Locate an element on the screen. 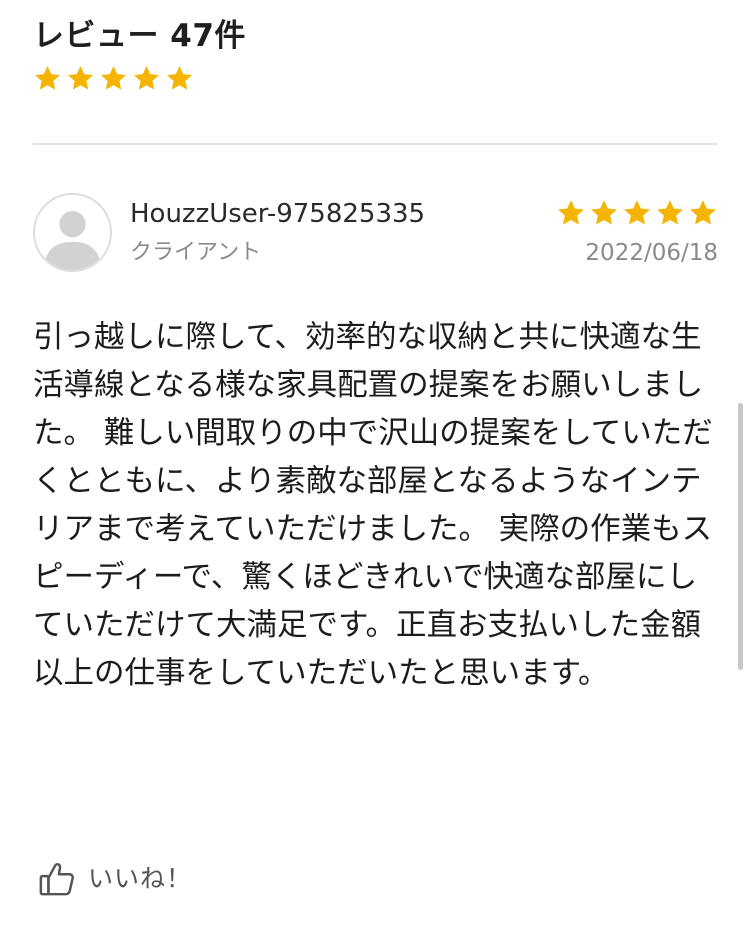 The height and width of the screenshot is (939, 750). overall-rating-stars is located at coordinates (139, 78).